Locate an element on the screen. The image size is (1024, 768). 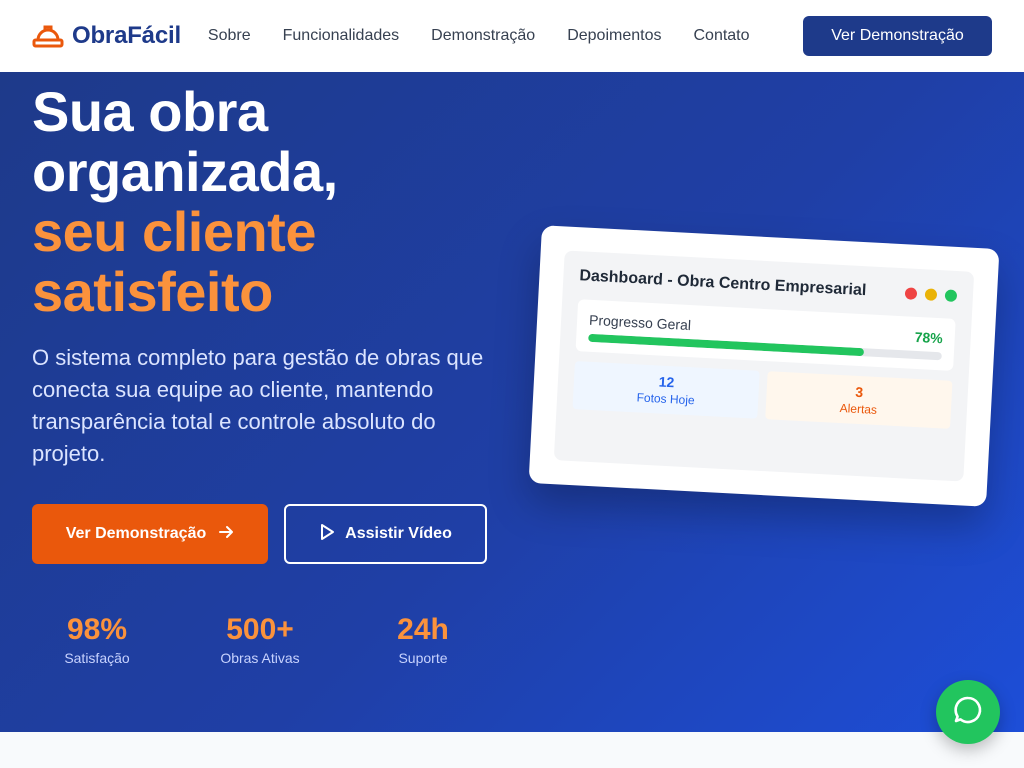
demo-button-label: Ver Demonstração is located at coordinates (136, 533).